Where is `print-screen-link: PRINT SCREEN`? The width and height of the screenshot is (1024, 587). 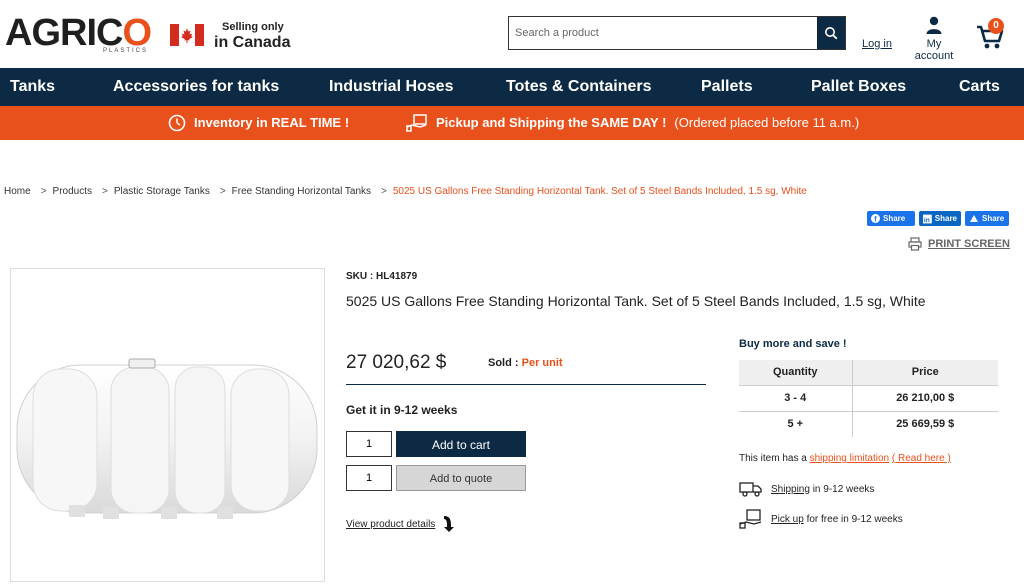
print-screen-link: PRINT SCREEN is located at coordinates (959, 244).